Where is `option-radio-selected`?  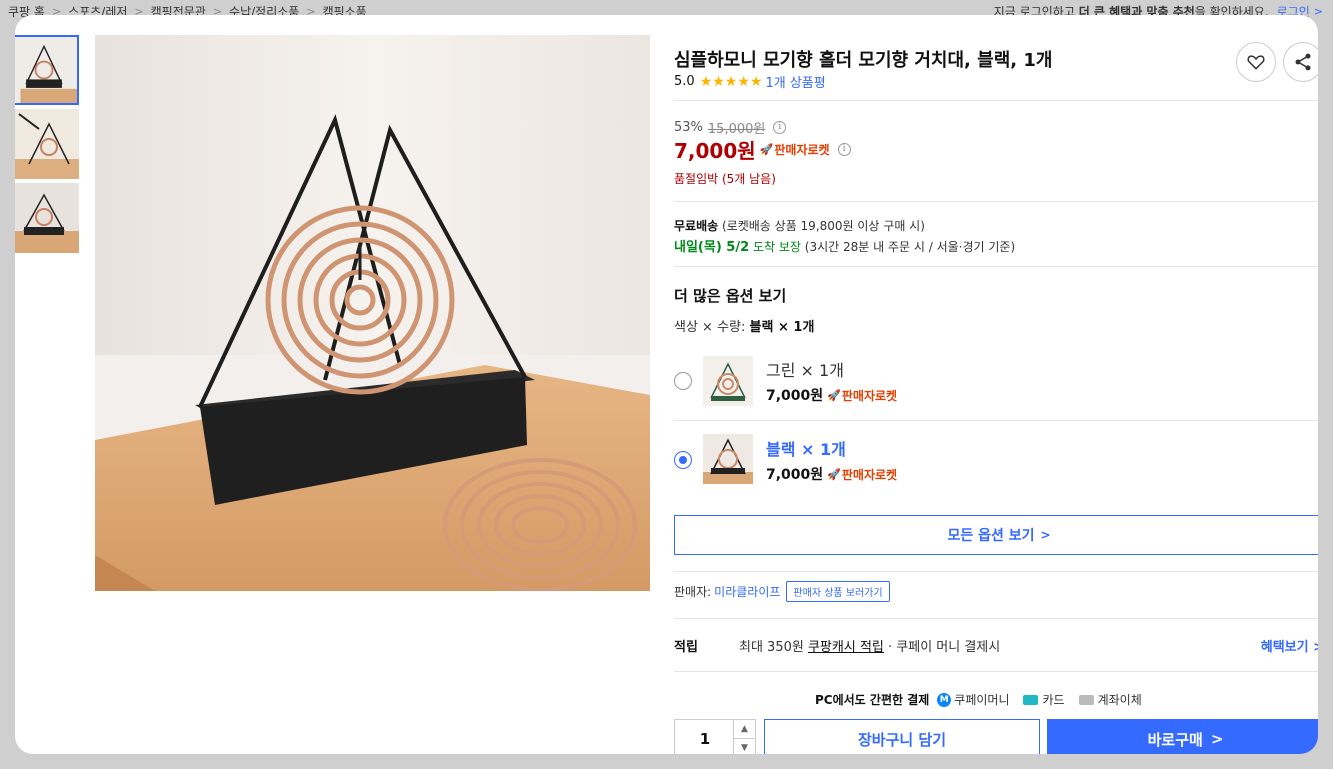 option-radio-selected is located at coordinates (683, 460).